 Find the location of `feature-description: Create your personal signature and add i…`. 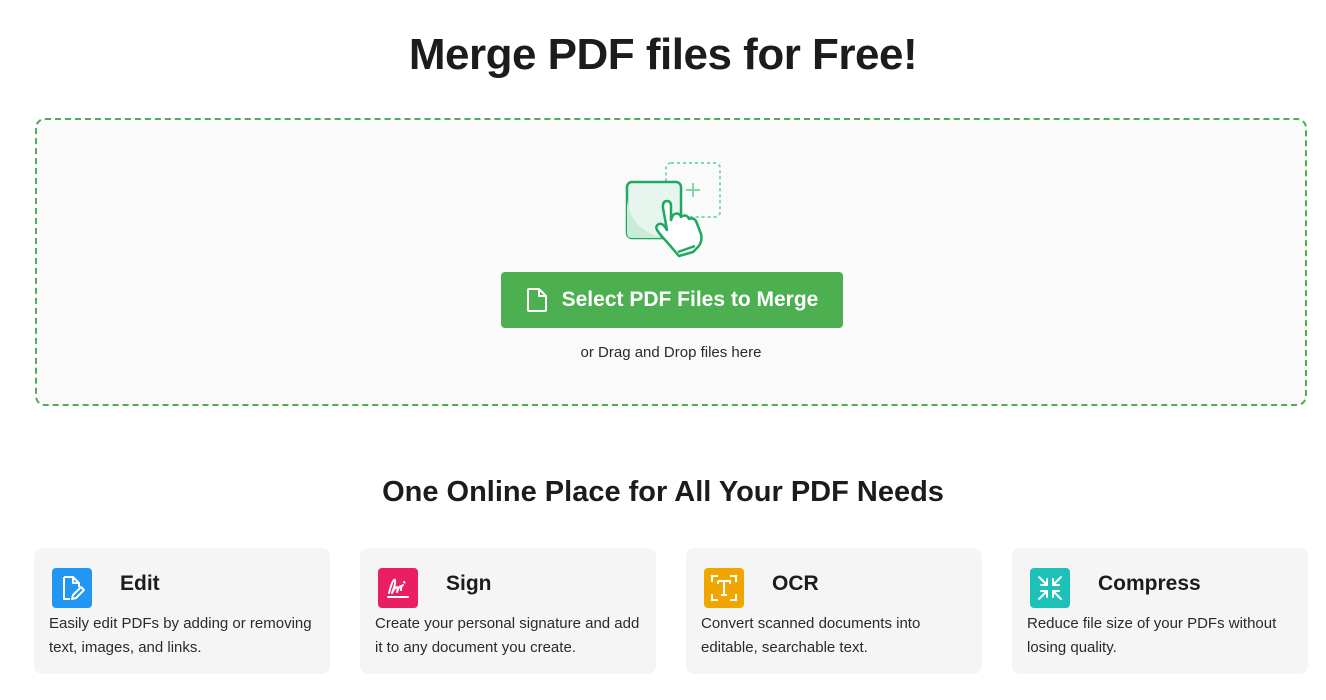

feature-description: Create your personal signature and add i… is located at coordinates (507, 635).